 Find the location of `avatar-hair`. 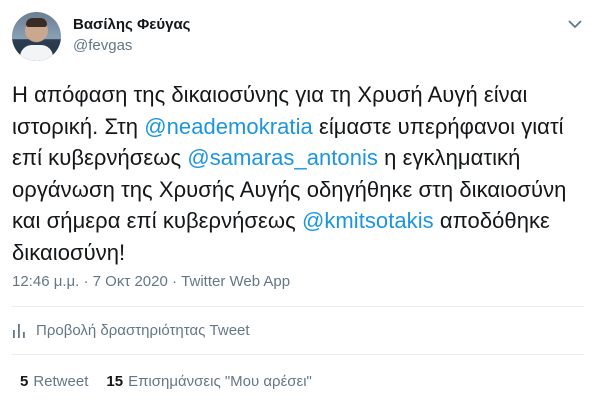

avatar-hair is located at coordinates (36, 22).